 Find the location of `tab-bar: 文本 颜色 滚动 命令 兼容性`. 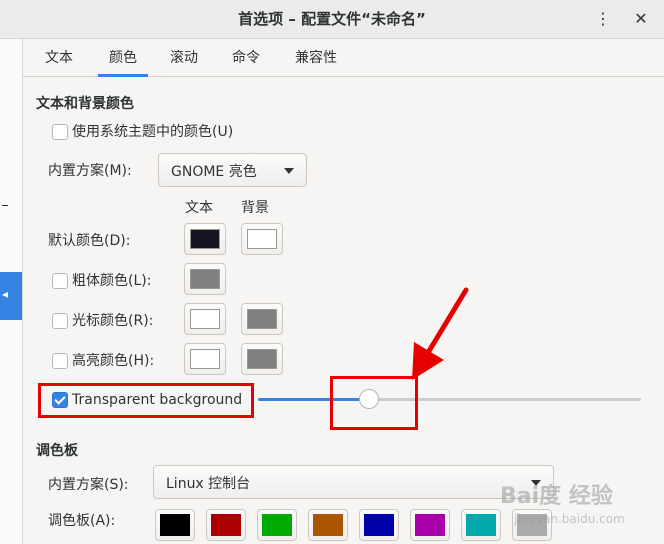

tab-bar: 文本 颜色 滚动 命令 兼容性 is located at coordinates (343, 58).